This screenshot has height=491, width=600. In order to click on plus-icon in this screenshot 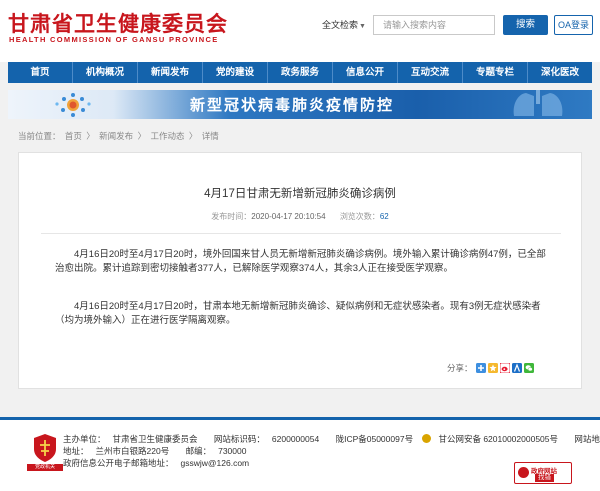, I will do `click(480, 368)`.